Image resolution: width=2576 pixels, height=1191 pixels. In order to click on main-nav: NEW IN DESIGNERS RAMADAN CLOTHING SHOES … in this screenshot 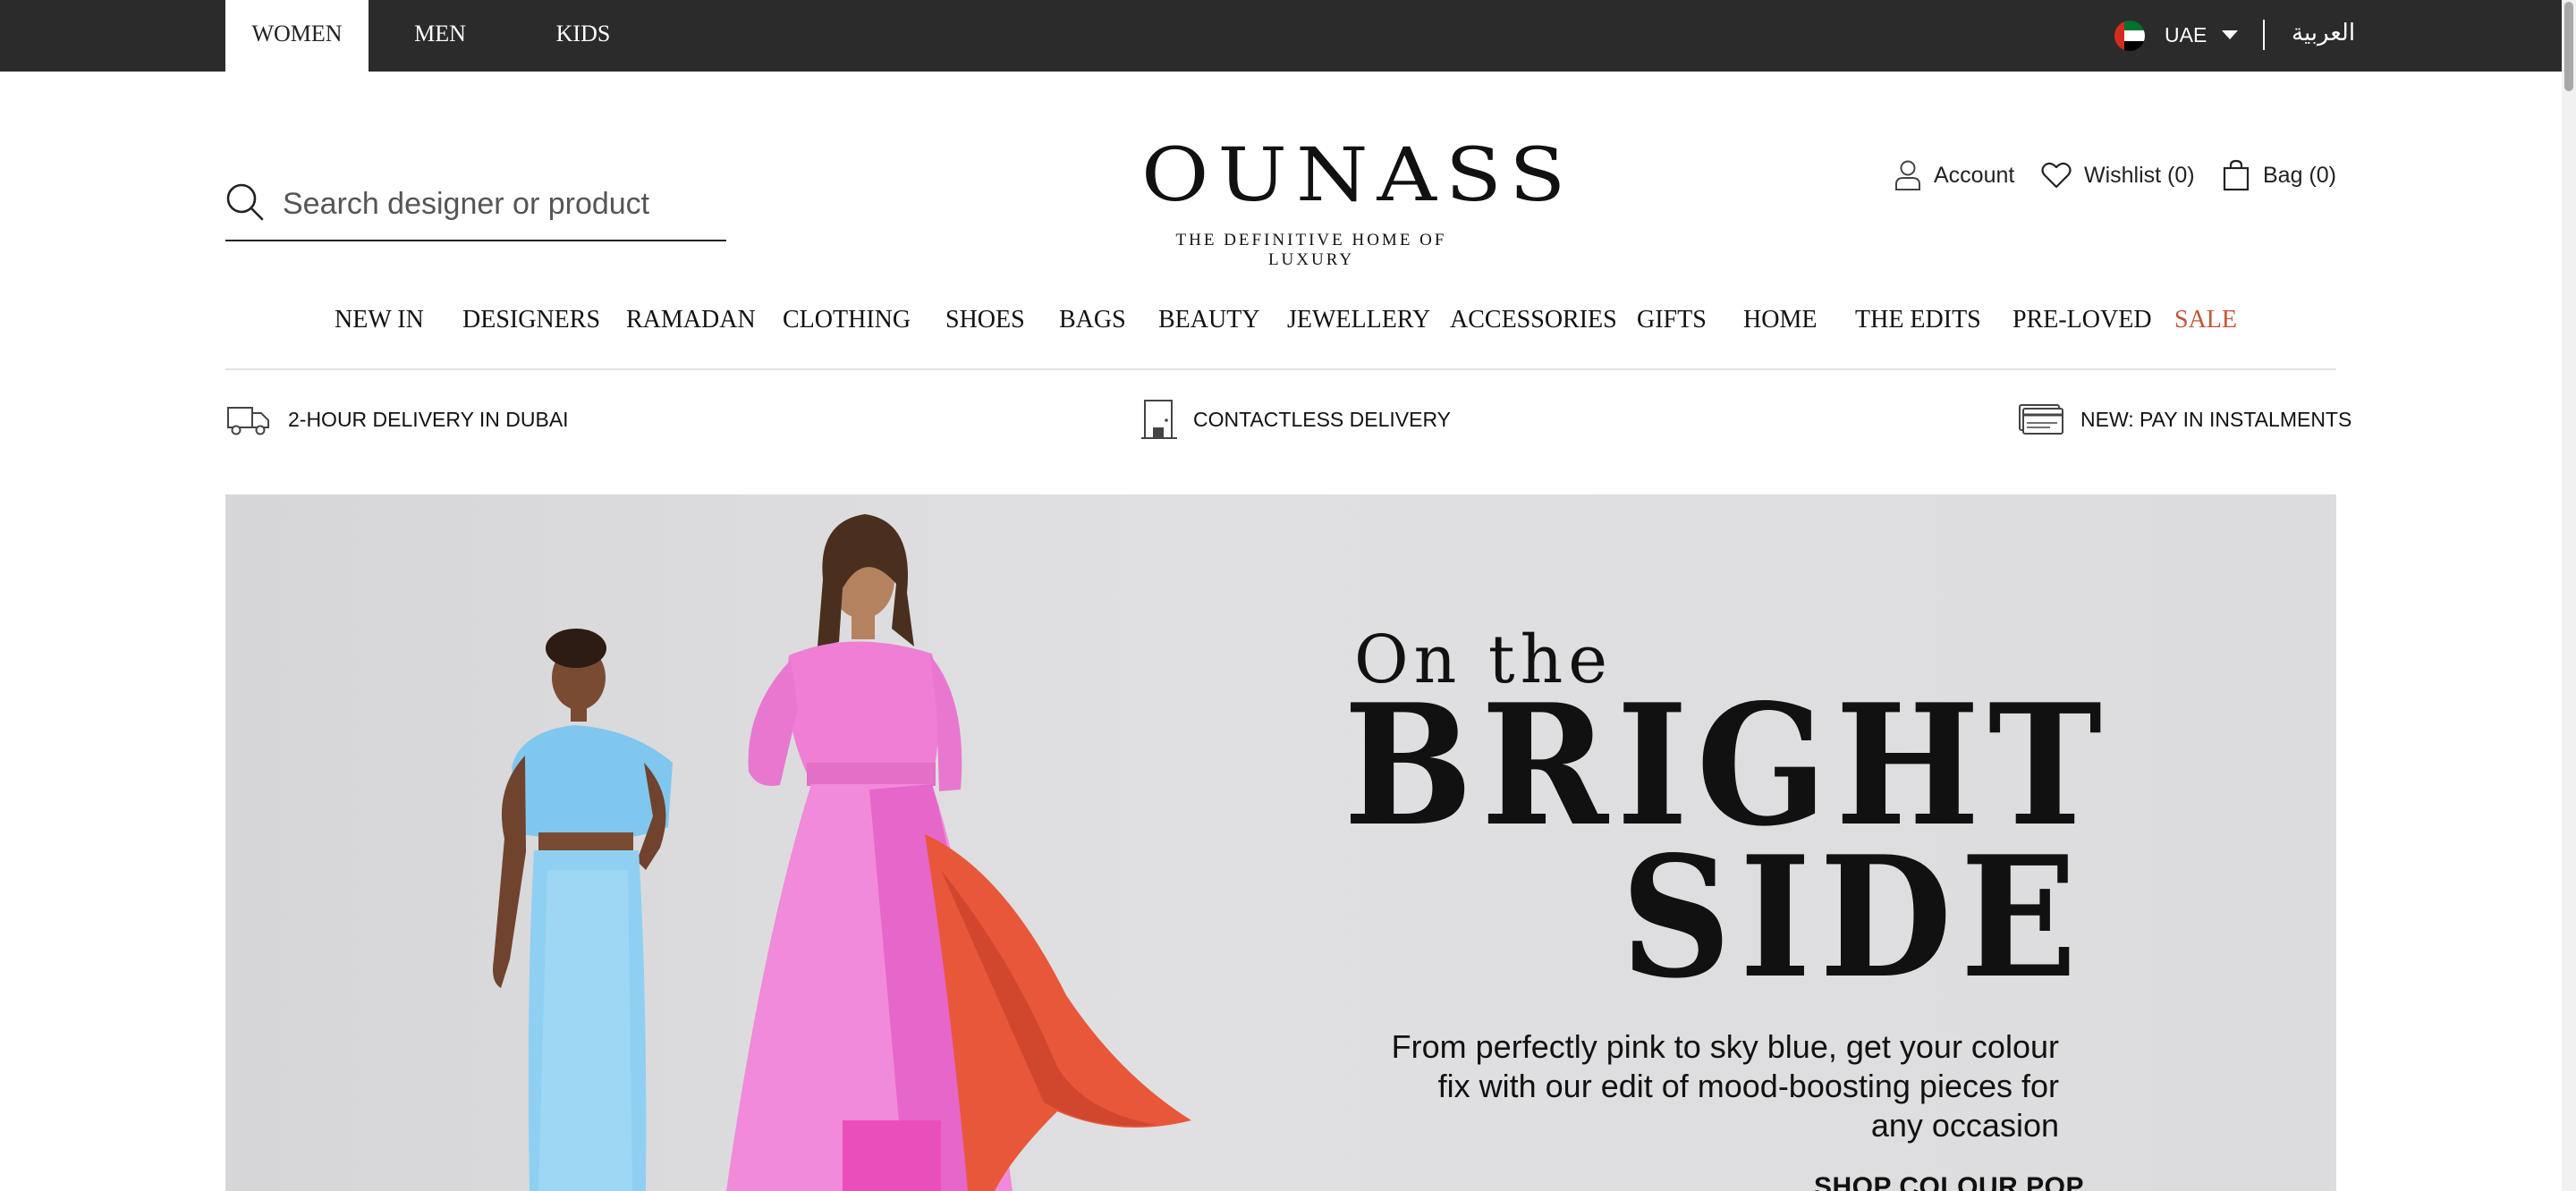, I will do `click(1280, 334)`.